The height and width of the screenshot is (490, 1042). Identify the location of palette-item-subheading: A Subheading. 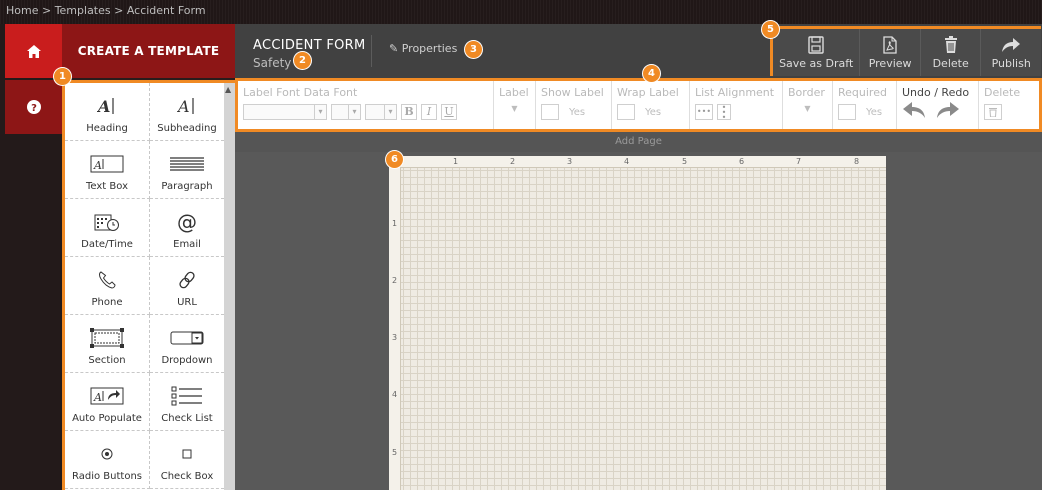
(187, 112).